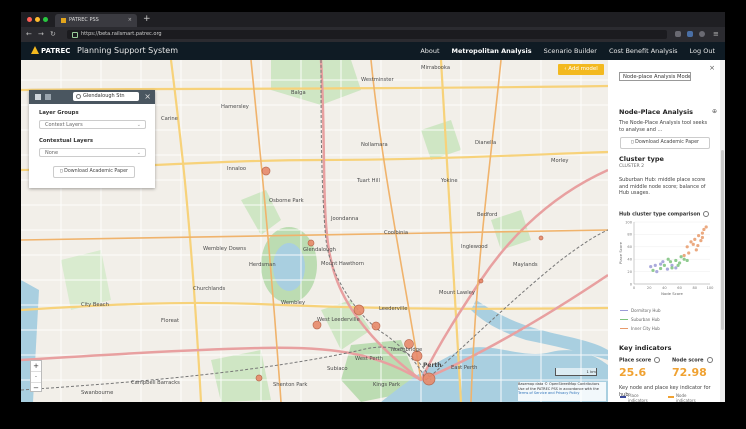  Describe the element at coordinates (170, 321) in the screenshot. I see `map-label: Floreat` at that location.